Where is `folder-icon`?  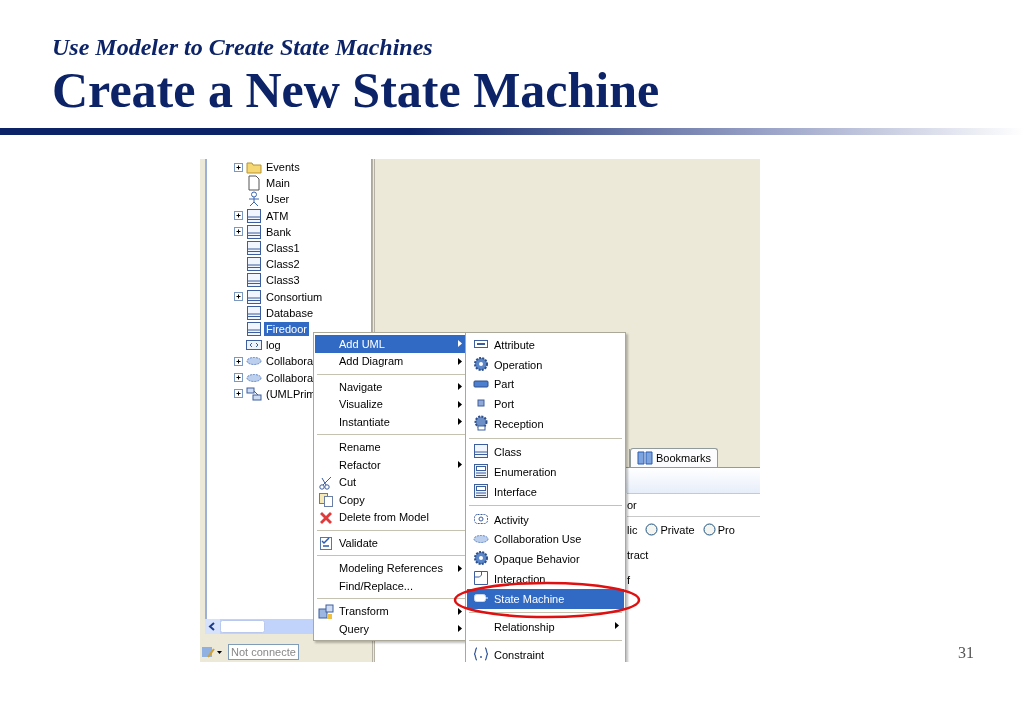 folder-icon is located at coordinates (254, 167).